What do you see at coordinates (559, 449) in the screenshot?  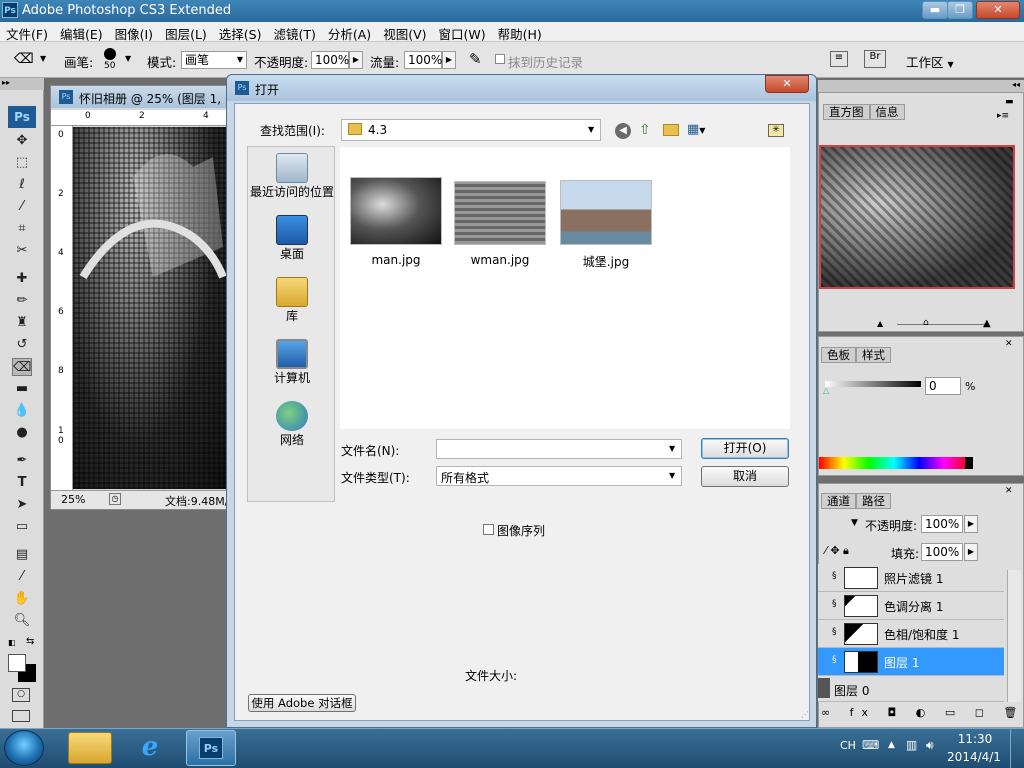 I see `filename-input: ▼` at bounding box center [559, 449].